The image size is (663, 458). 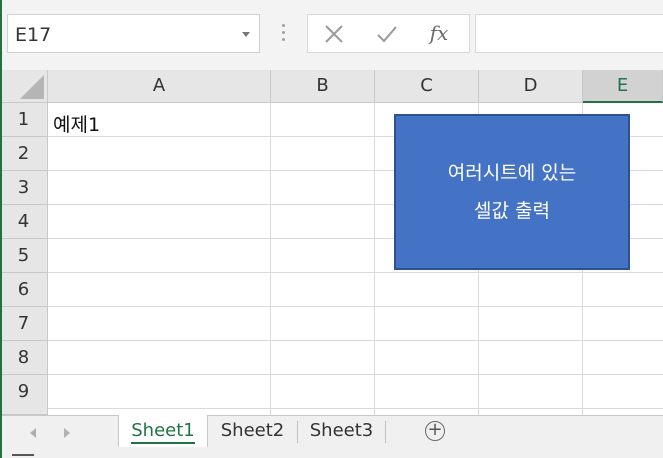 What do you see at coordinates (24, 324) in the screenshot?
I see `row-header-7: 7` at bounding box center [24, 324].